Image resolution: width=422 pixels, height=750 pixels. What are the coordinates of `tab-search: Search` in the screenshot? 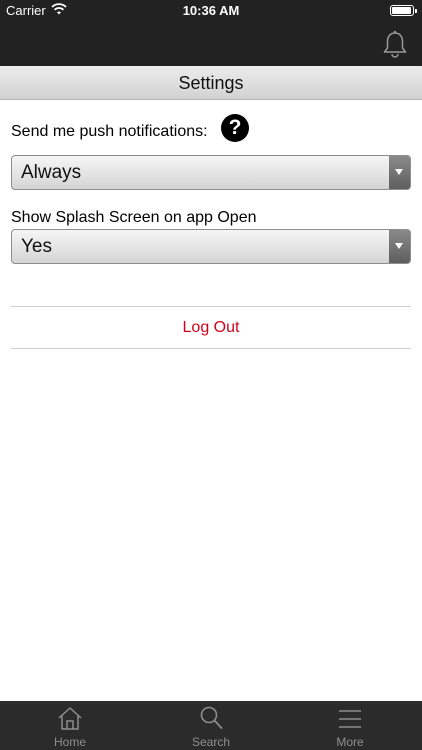 It's located at (211, 725).